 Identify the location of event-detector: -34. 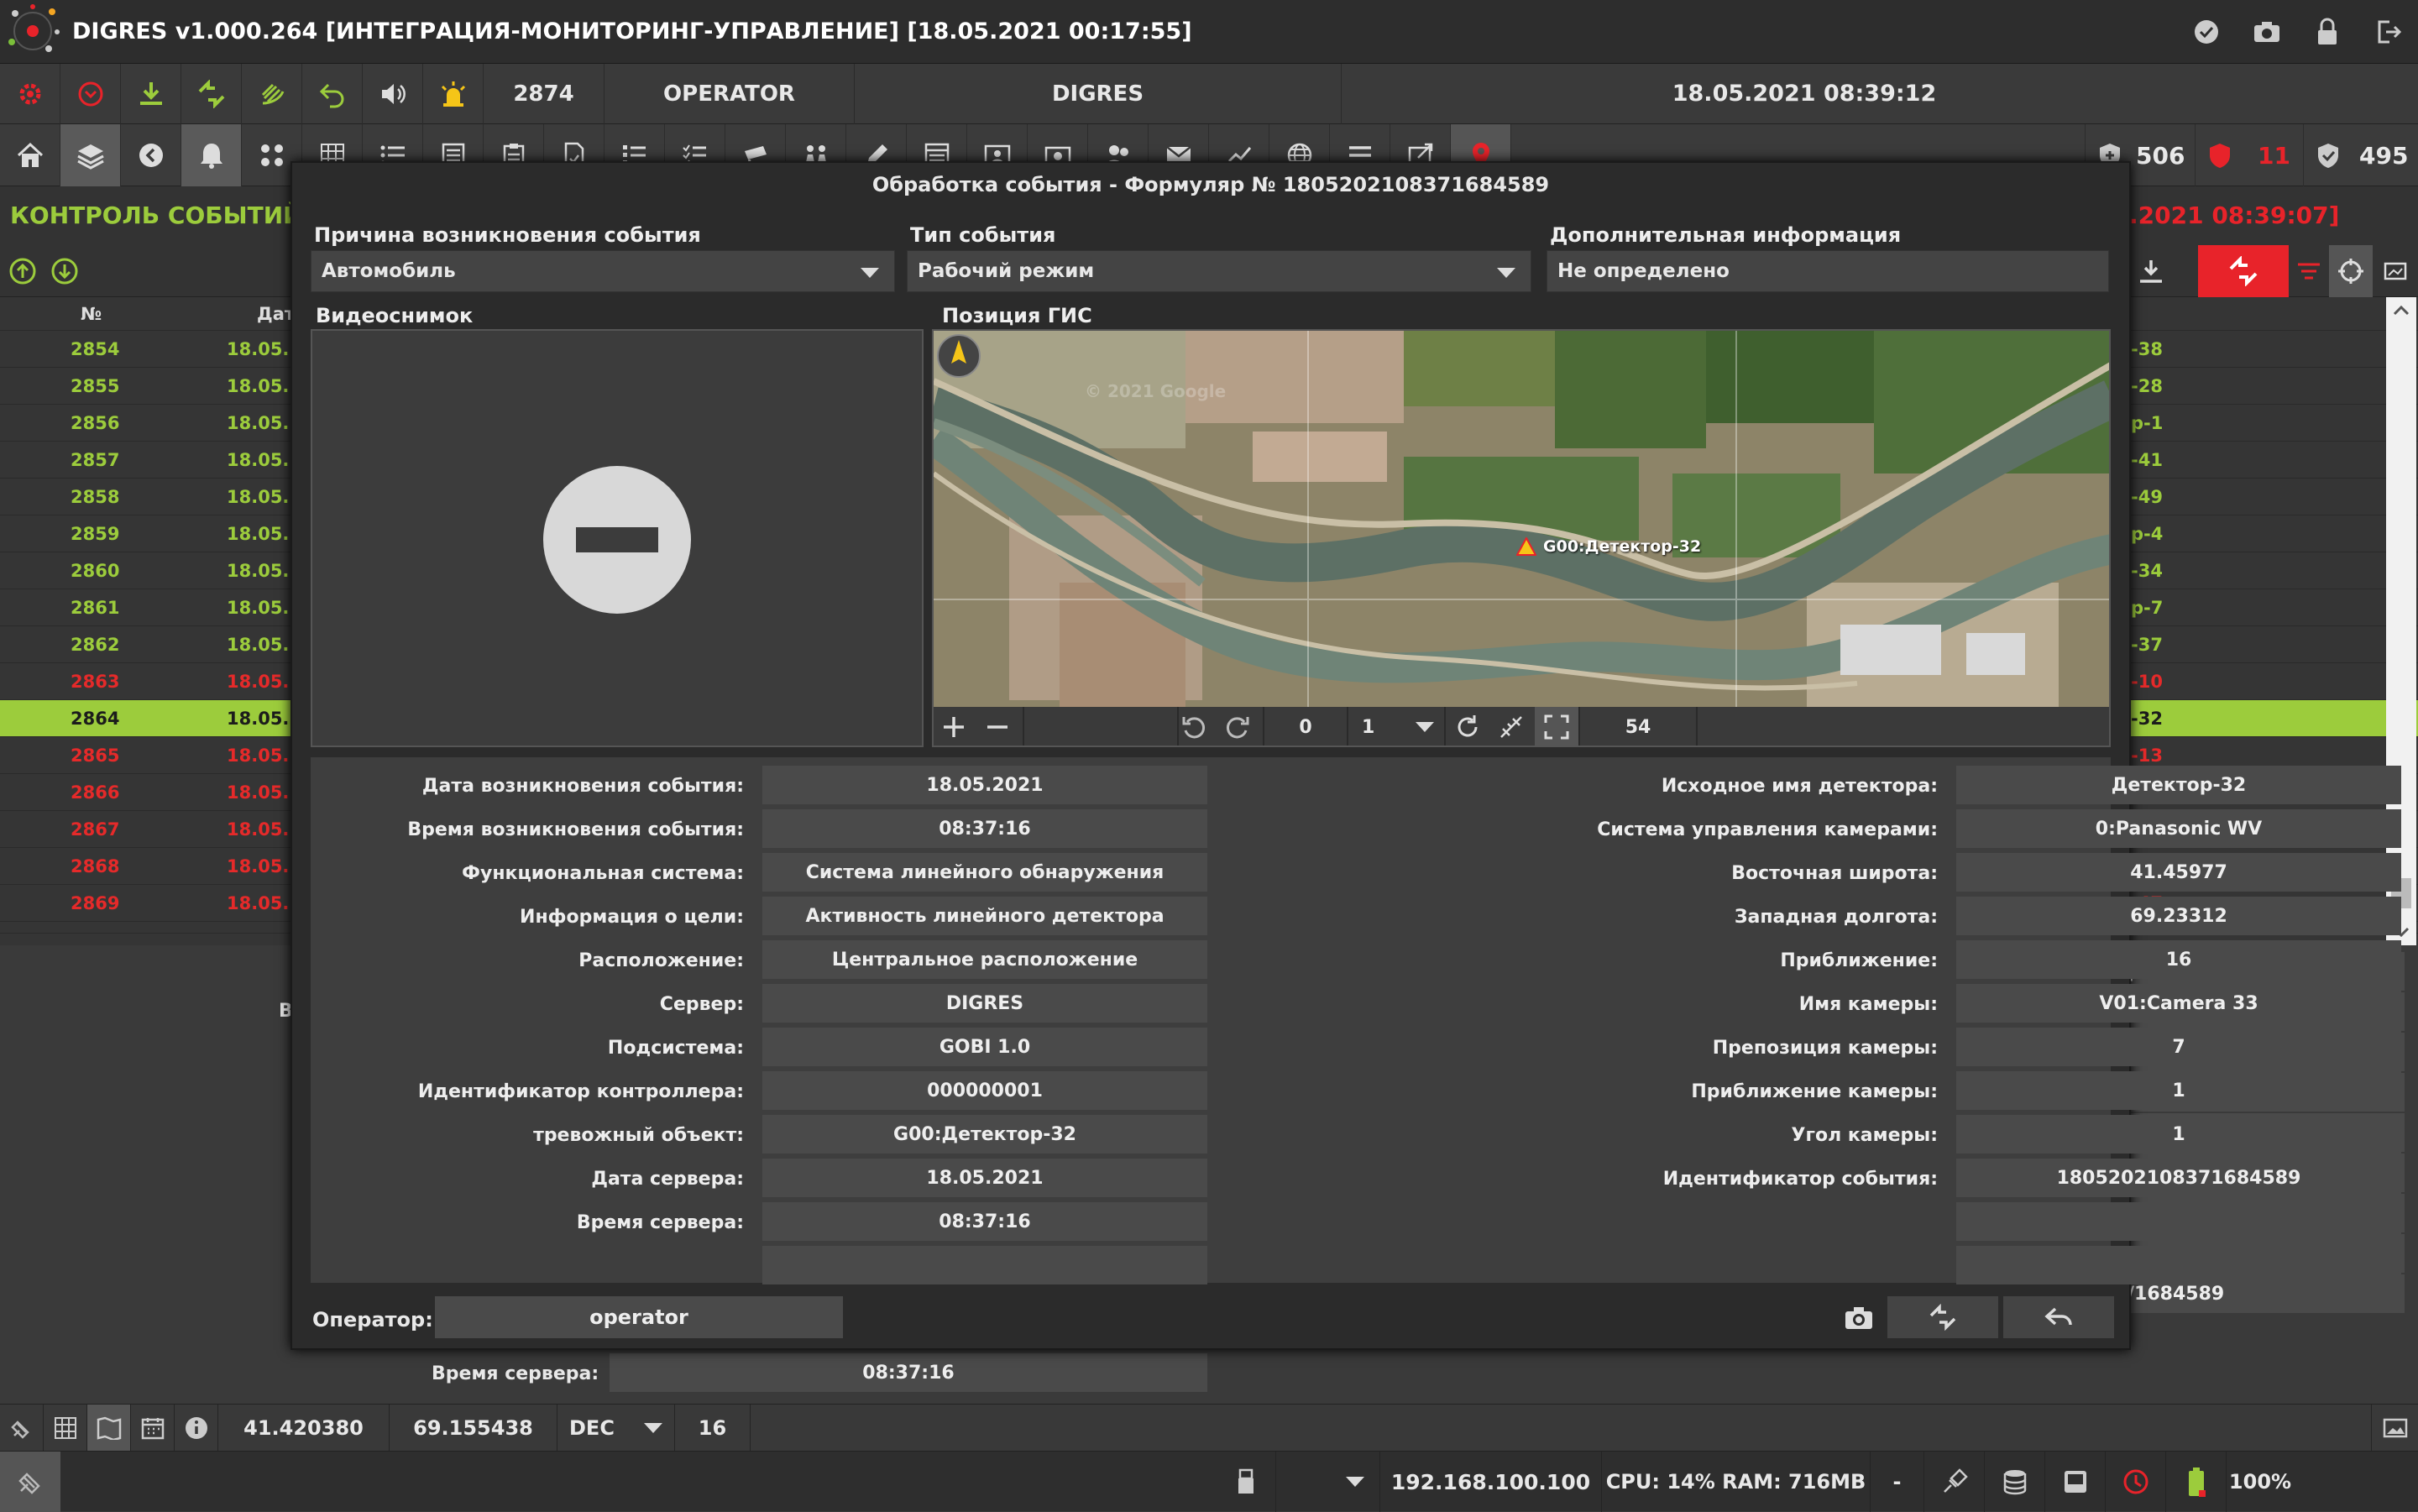
(2147, 571).